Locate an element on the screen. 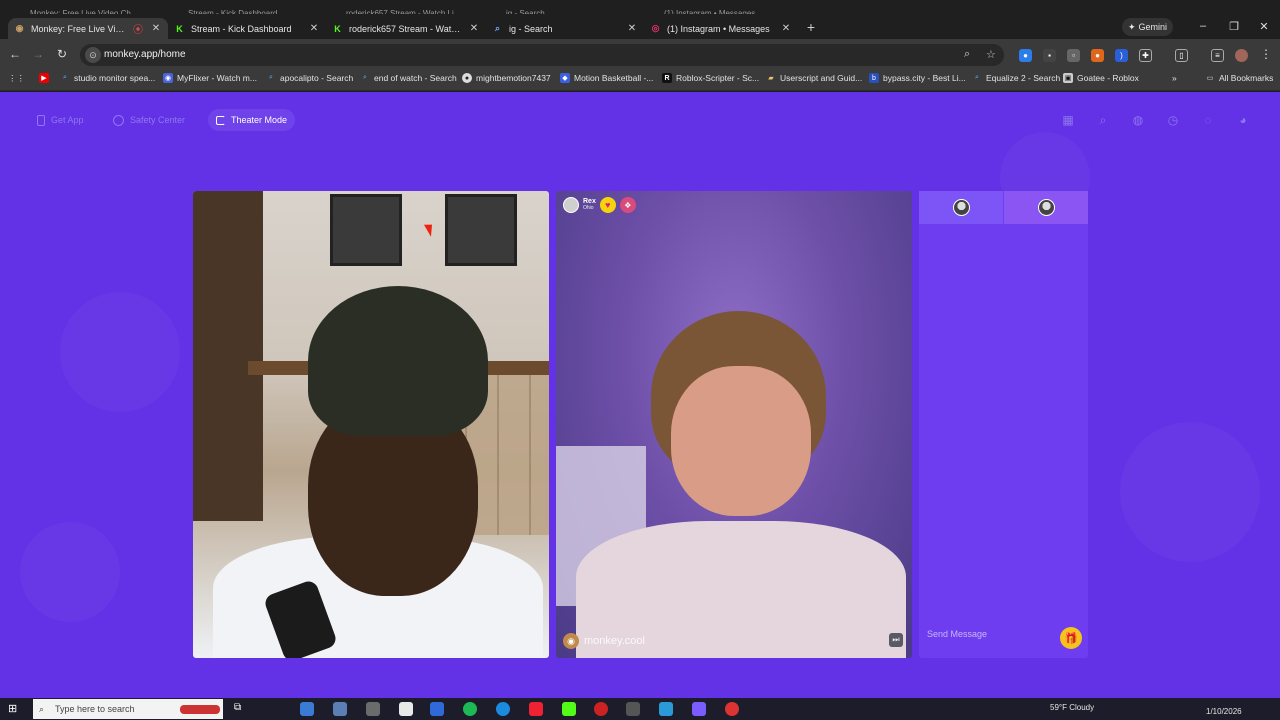  new-tab-button: + is located at coordinates (811, 27).